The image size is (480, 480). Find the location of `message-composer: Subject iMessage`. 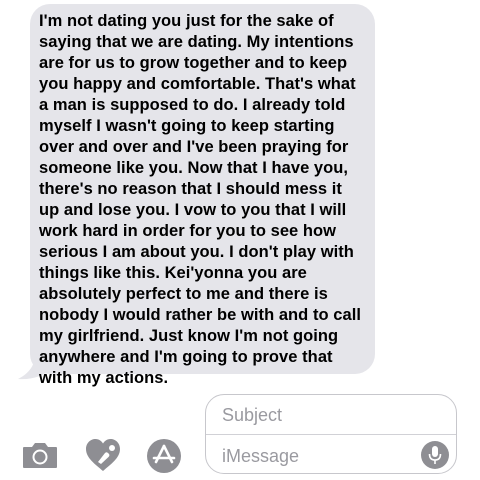

message-composer: Subject iMessage is located at coordinates (331, 434).